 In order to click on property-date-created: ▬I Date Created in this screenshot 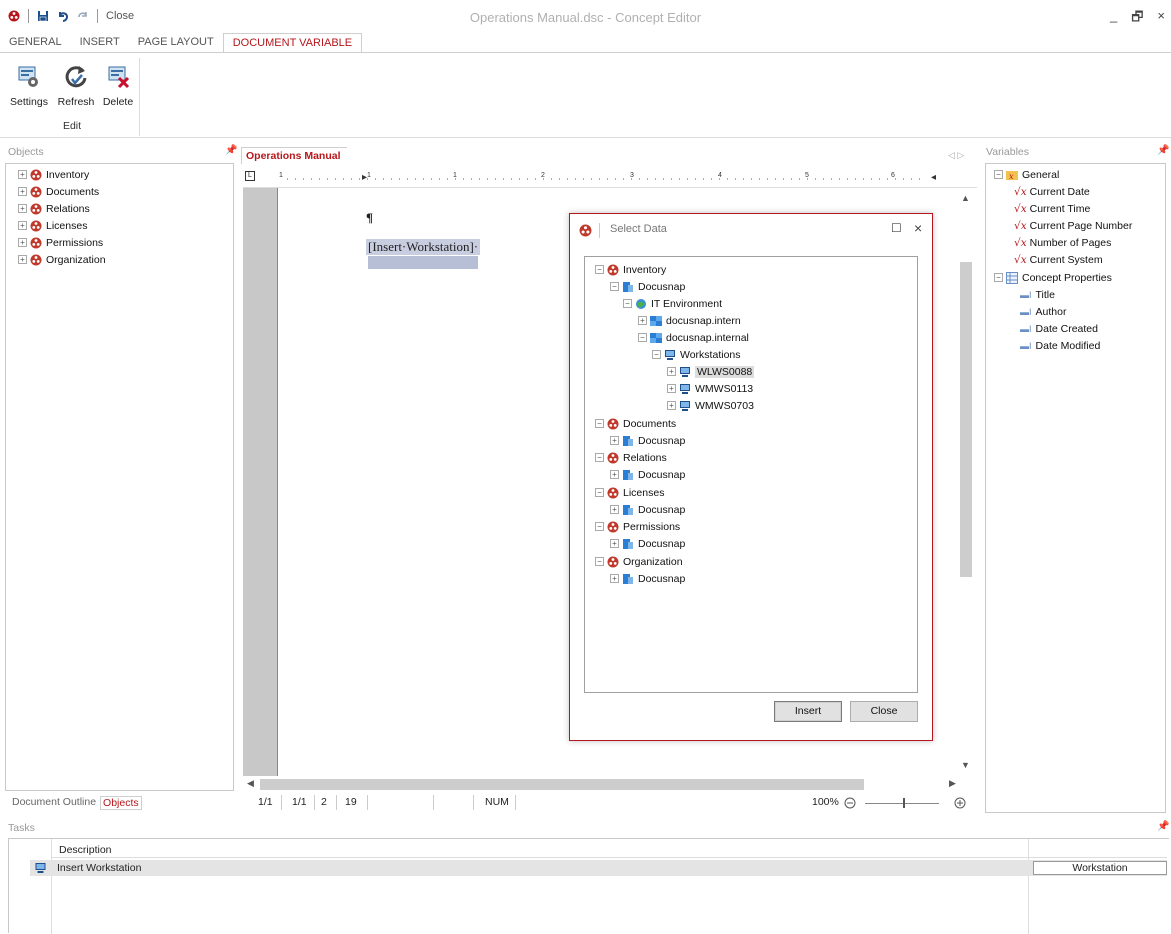, I will do `click(1059, 328)`.